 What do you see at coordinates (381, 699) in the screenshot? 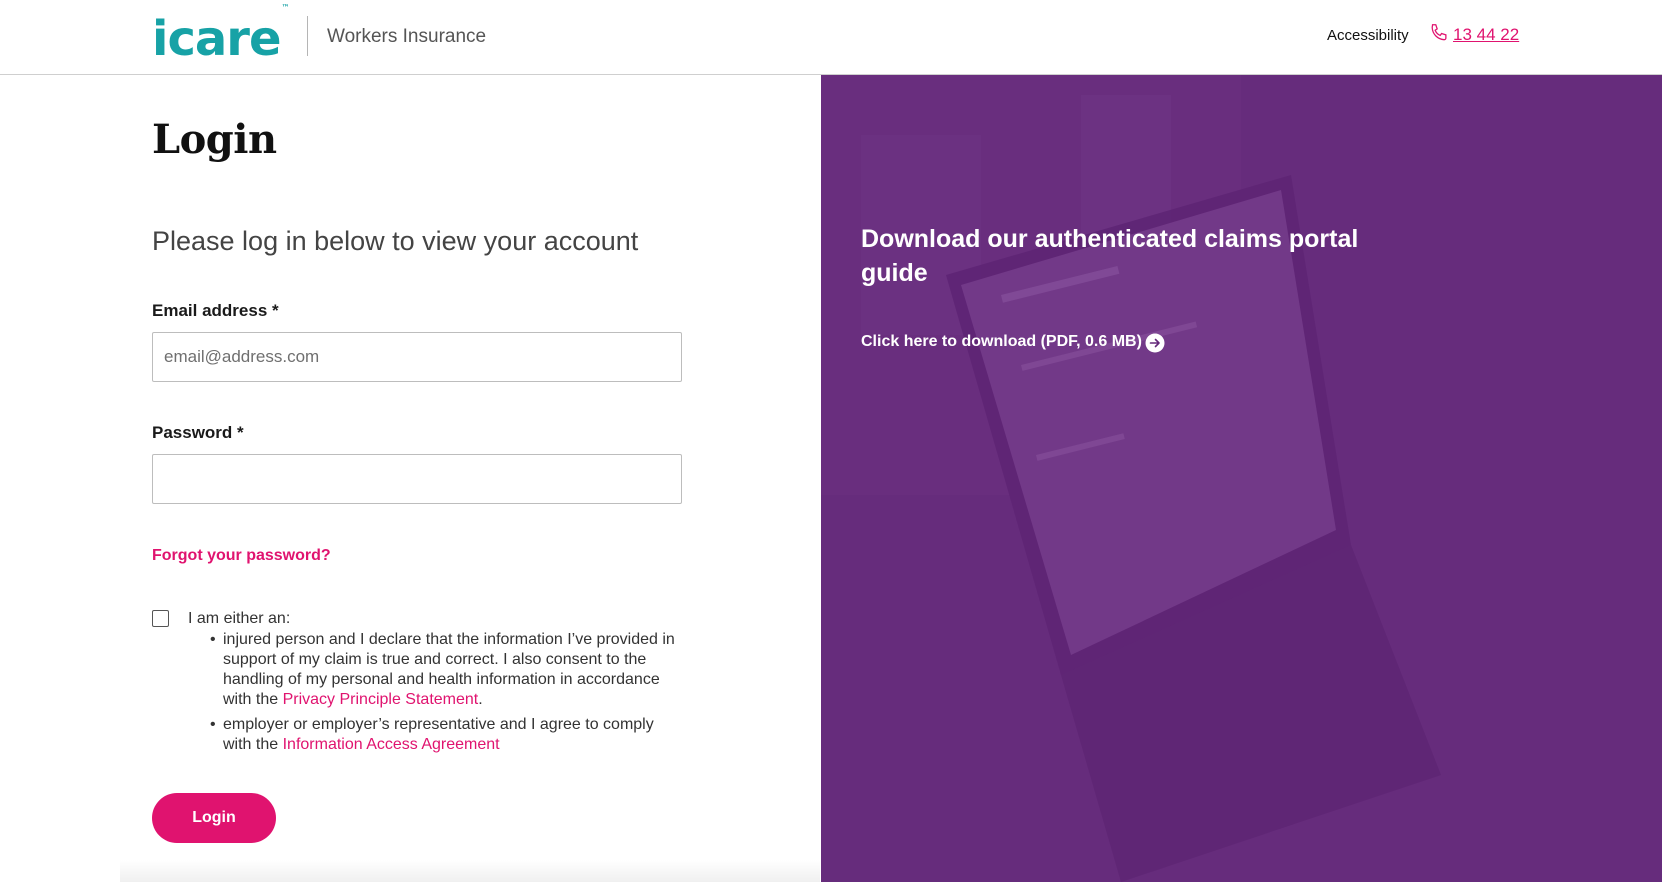
I see `privacy-statement-link: Privacy Principle Statement` at bounding box center [381, 699].